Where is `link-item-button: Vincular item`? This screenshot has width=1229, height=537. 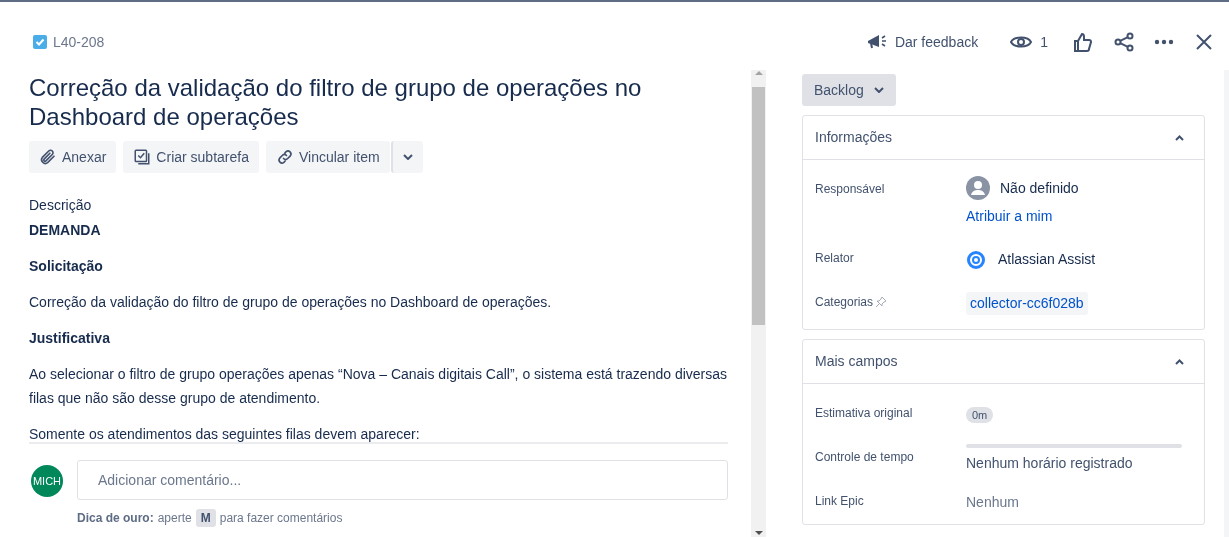
link-item-button: Vincular item is located at coordinates (327, 157).